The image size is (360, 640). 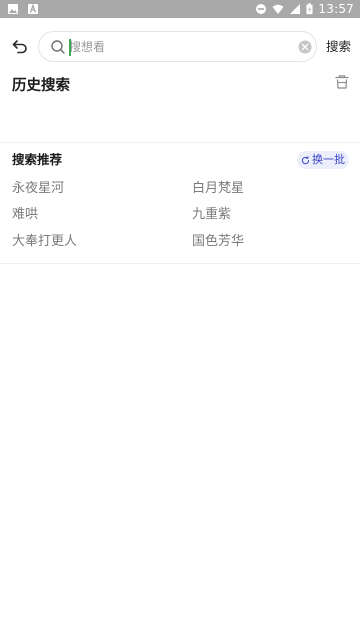 I want to click on back-arrow-icon, so click(x=20, y=47).